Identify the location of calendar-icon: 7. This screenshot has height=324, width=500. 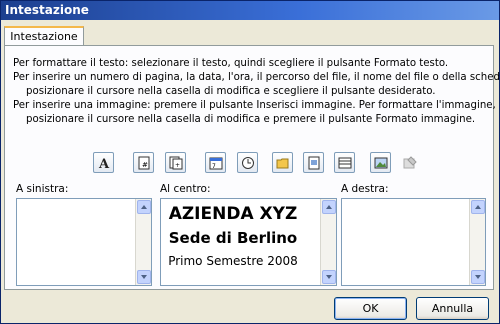
(215, 163).